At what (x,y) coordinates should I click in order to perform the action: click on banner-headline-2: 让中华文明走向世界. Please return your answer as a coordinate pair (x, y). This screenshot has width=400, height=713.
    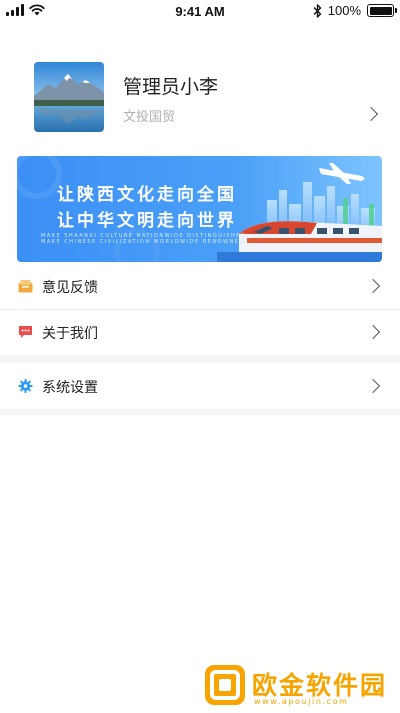
    Looking at the image, I should click on (147, 221).